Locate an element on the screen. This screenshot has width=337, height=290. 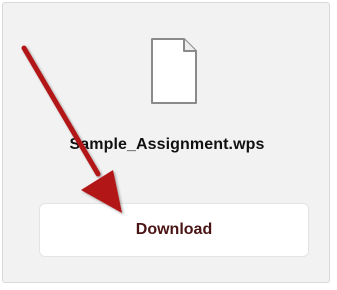
document-icon is located at coordinates (174, 71).